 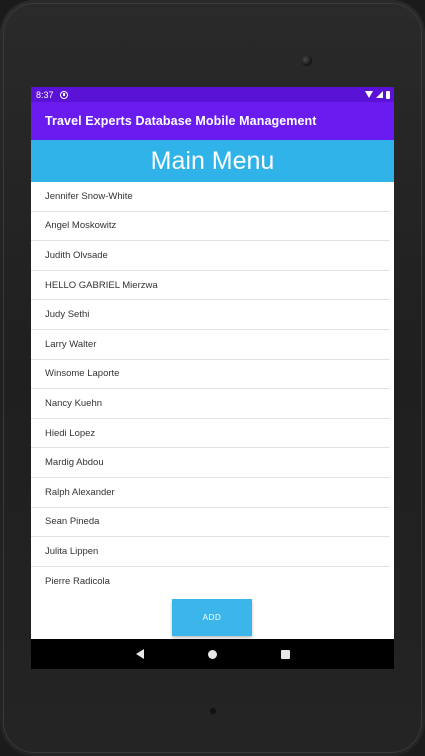 I want to click on battery-icon, so click(x=388, y=94).